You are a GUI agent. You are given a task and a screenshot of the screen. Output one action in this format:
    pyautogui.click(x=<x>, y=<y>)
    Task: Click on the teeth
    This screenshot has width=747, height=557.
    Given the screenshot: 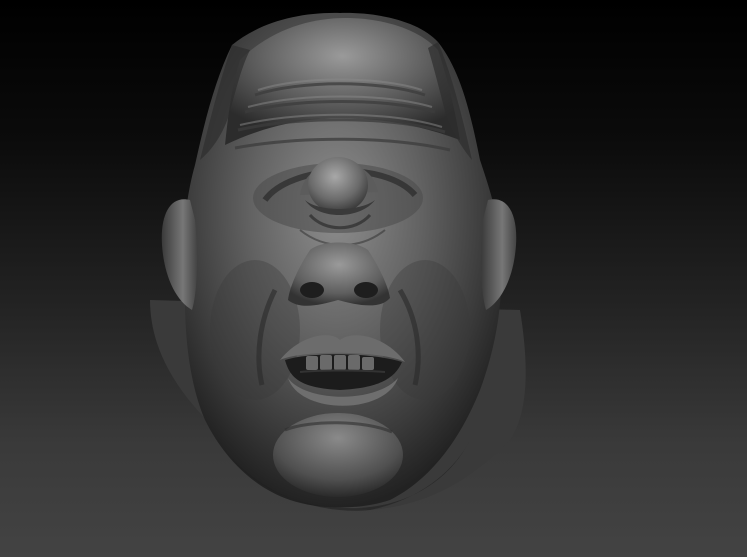 What is the action you would take?
    pyautogui.click(x=340, y=362)
    